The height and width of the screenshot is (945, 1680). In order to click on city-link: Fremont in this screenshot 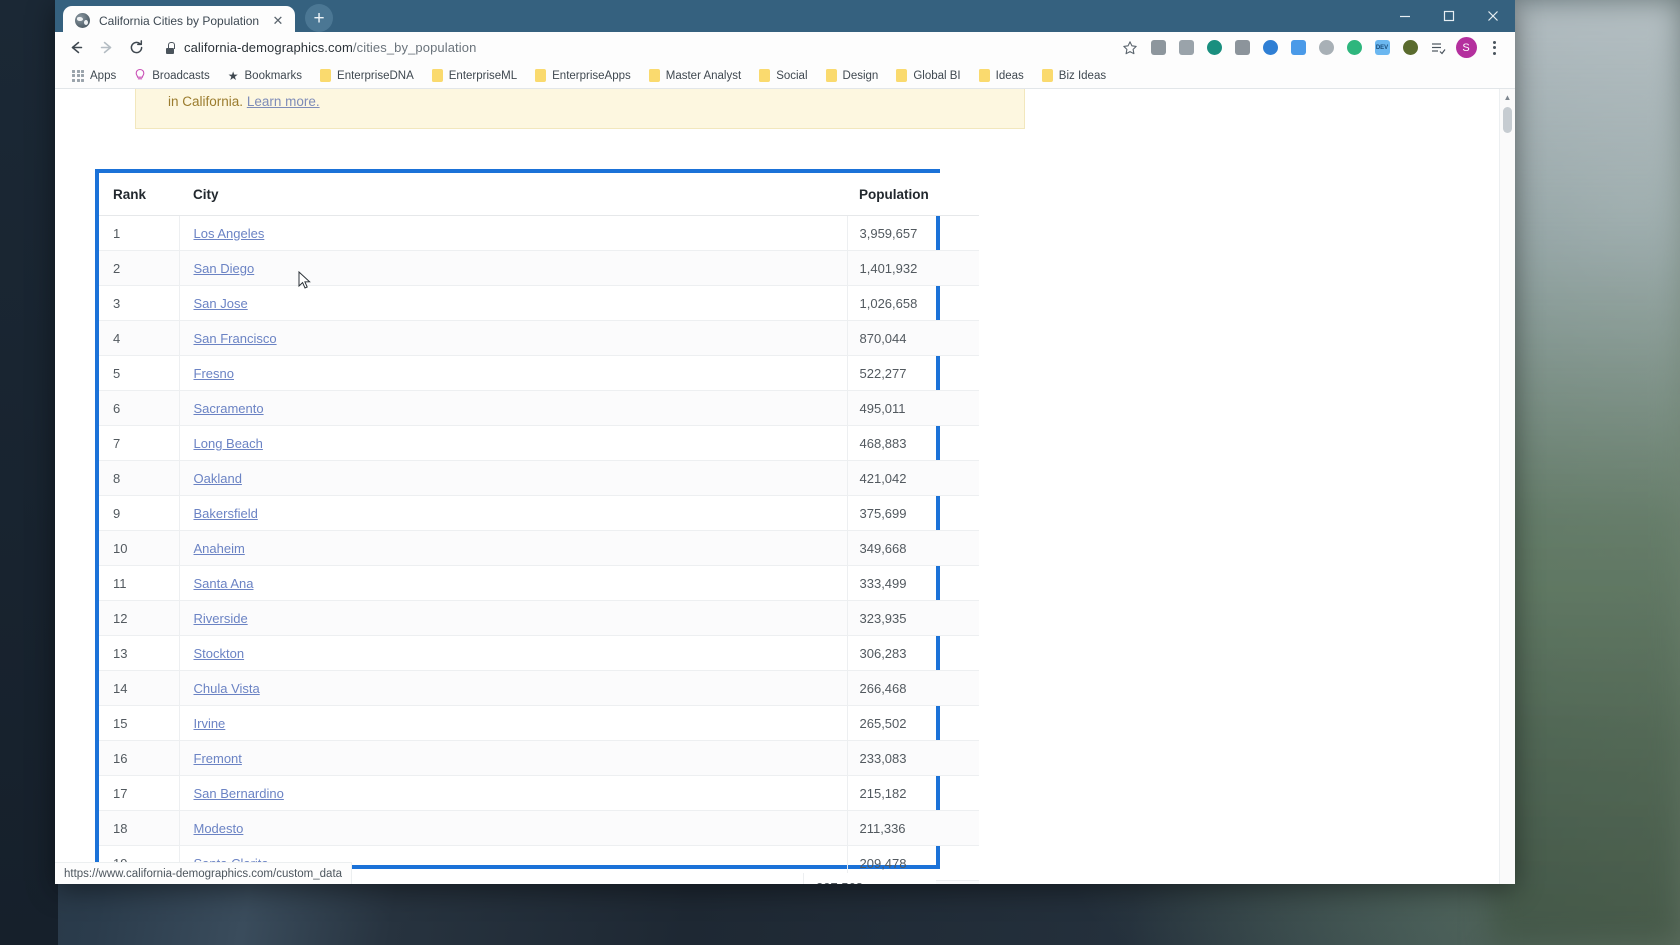, I will do `click(218, 758)`.